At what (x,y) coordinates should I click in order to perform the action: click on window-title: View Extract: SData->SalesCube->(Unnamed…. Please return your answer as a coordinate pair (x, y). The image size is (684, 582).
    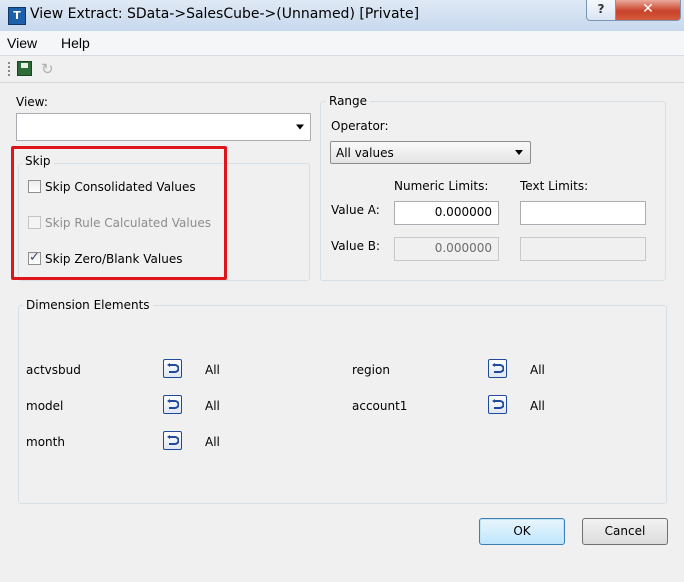
    Looking at the image, I should click on (225, 14).